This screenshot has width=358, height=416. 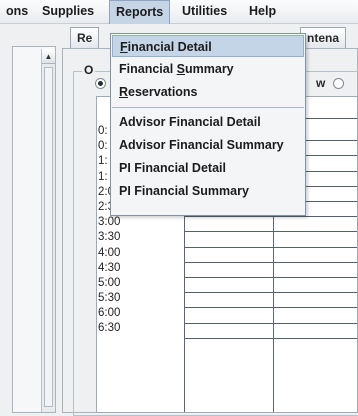 What do you see at coordinates (89, 70) in the screenshot?
I see `group-title: O` at bounding box center [89, 70].